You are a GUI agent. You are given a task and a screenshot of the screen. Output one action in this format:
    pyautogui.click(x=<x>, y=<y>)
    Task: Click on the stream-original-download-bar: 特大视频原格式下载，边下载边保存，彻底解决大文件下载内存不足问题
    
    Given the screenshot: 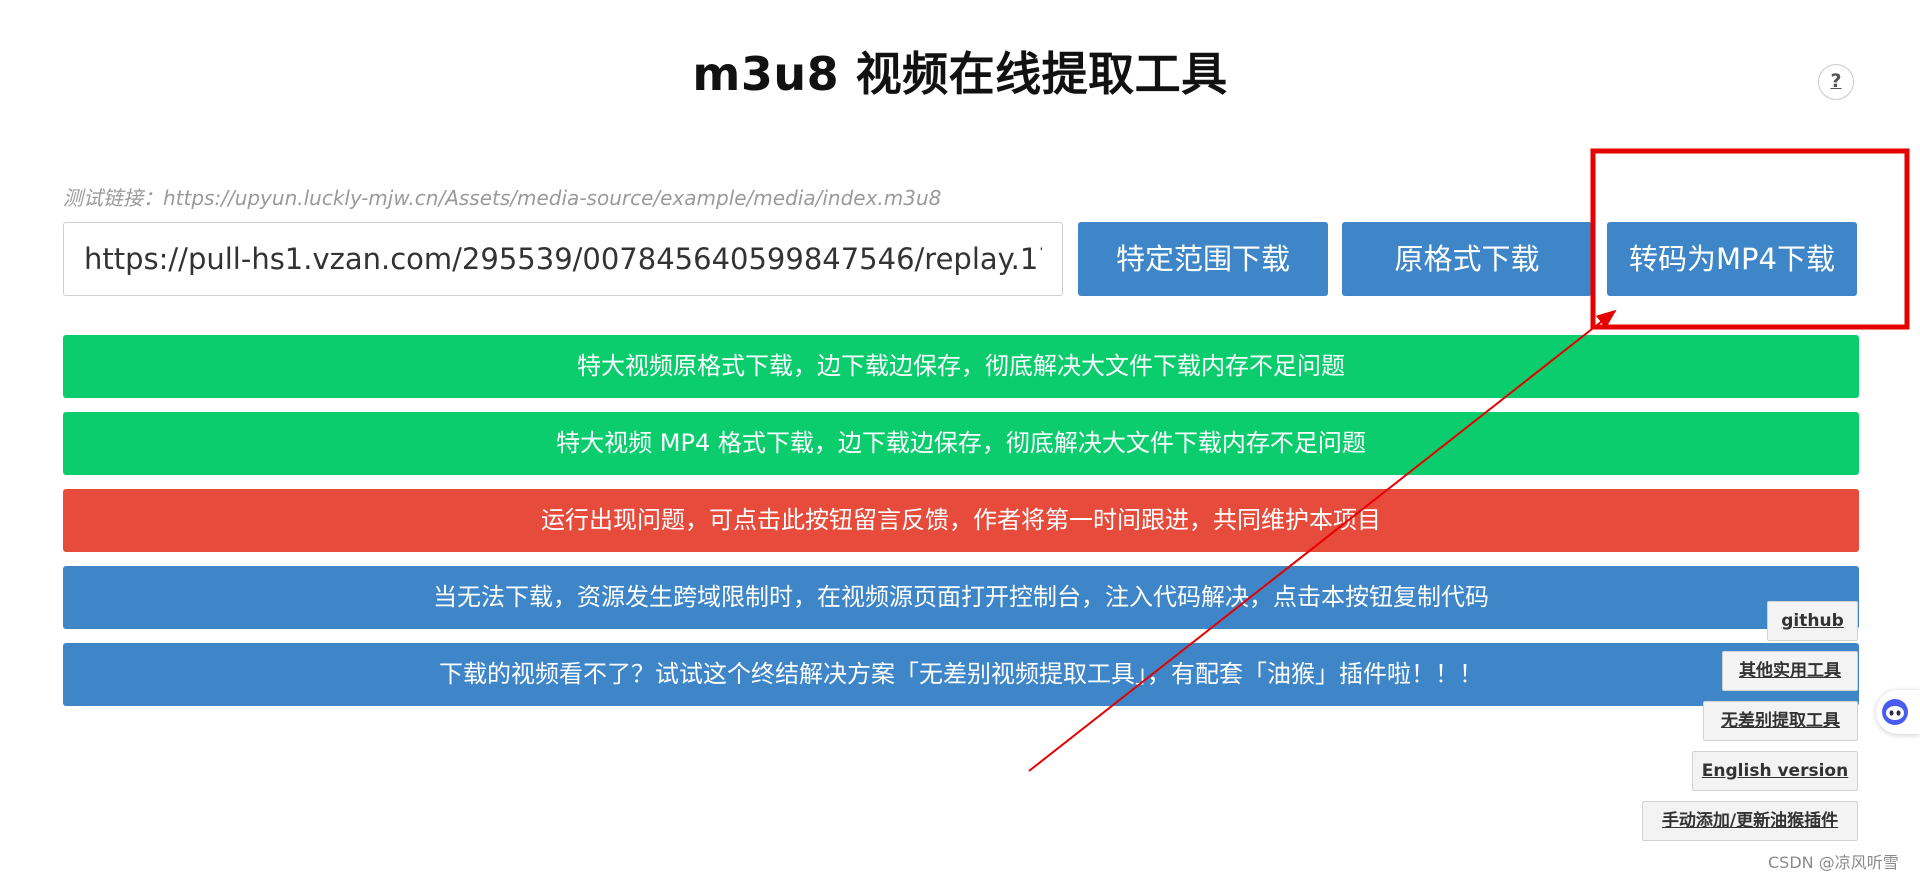 What is the action you would take?
    pyautogui.click(x=961, y=366)
    